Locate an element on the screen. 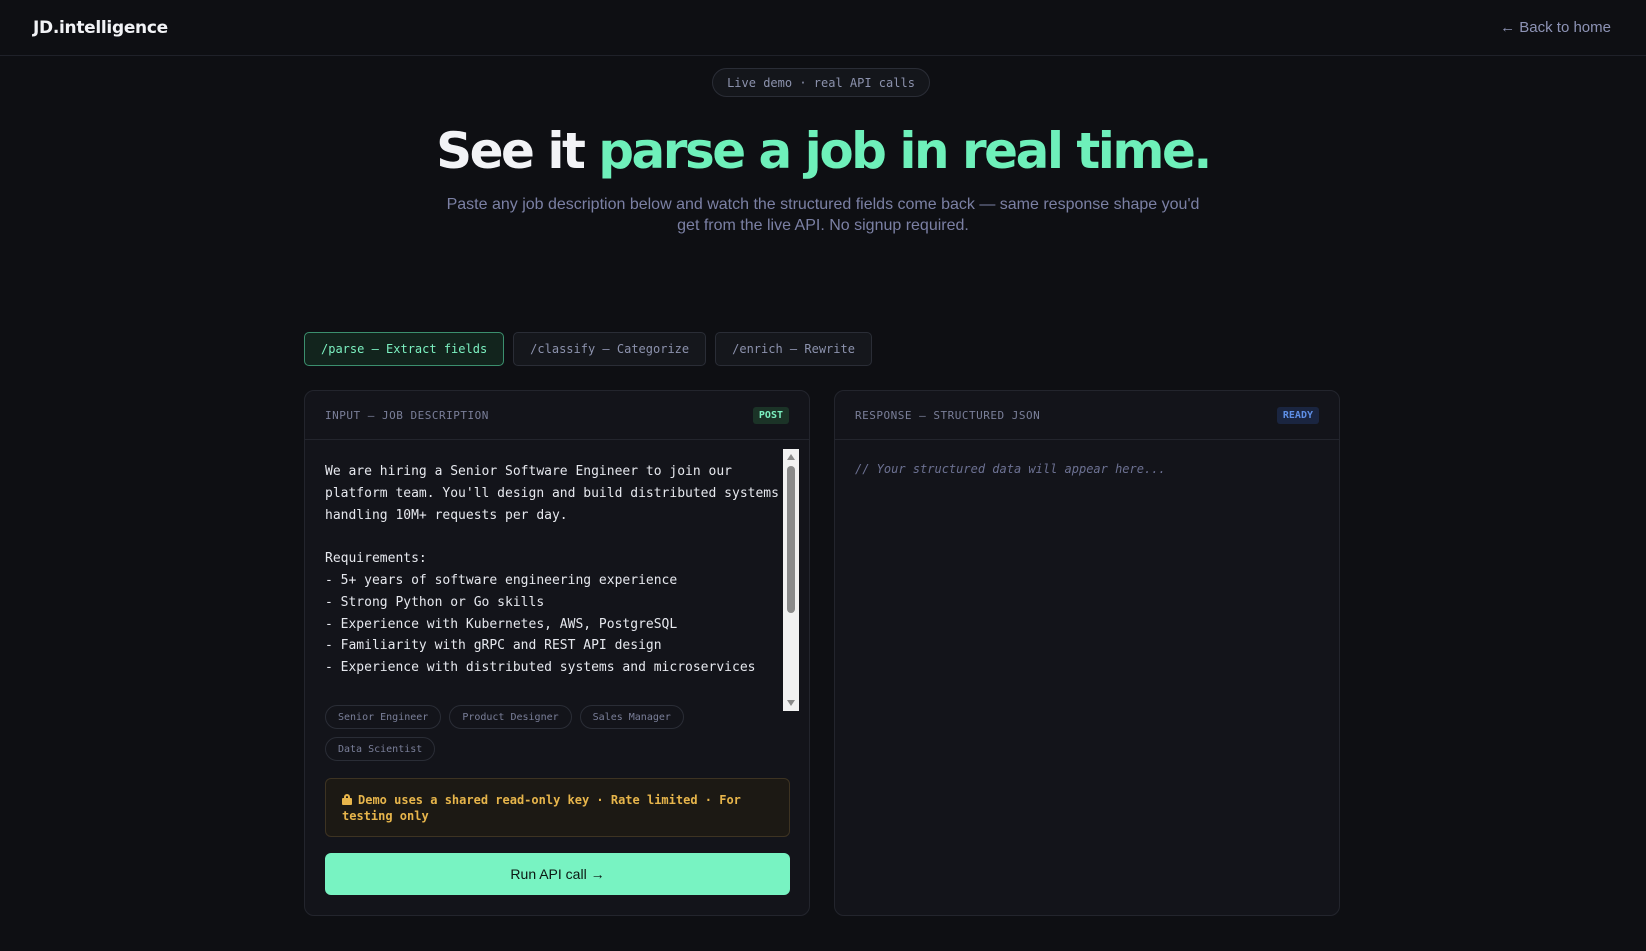 This screenshot has width=1646, height=951. scroll-up-arrow-icon is located at coordinates (791, 457).